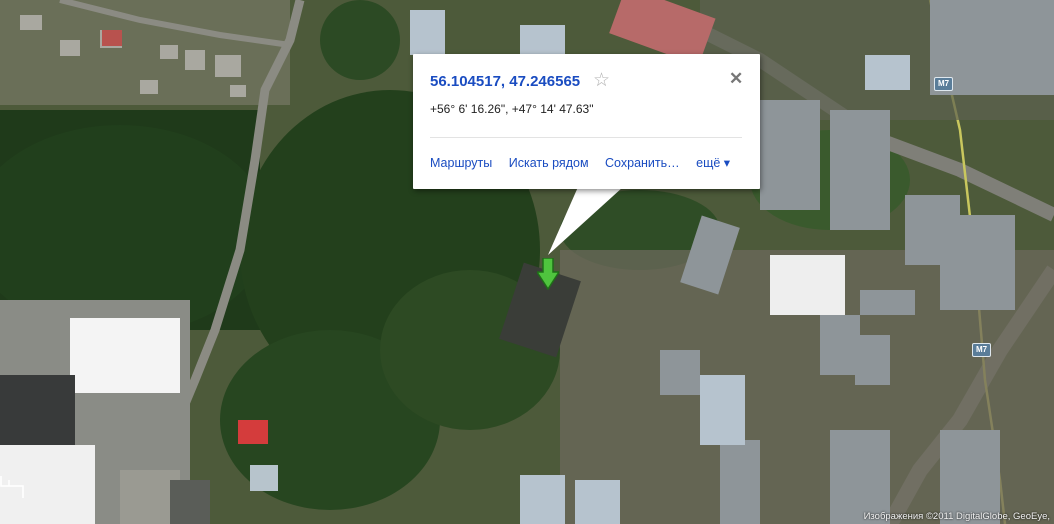  What do you see at coordinates (956, 516) in the screenshot?
I see `imagery-copyright: Изображения ©2011 DigitalGlobe, GeoEye,` at bounding box center [956, 516].